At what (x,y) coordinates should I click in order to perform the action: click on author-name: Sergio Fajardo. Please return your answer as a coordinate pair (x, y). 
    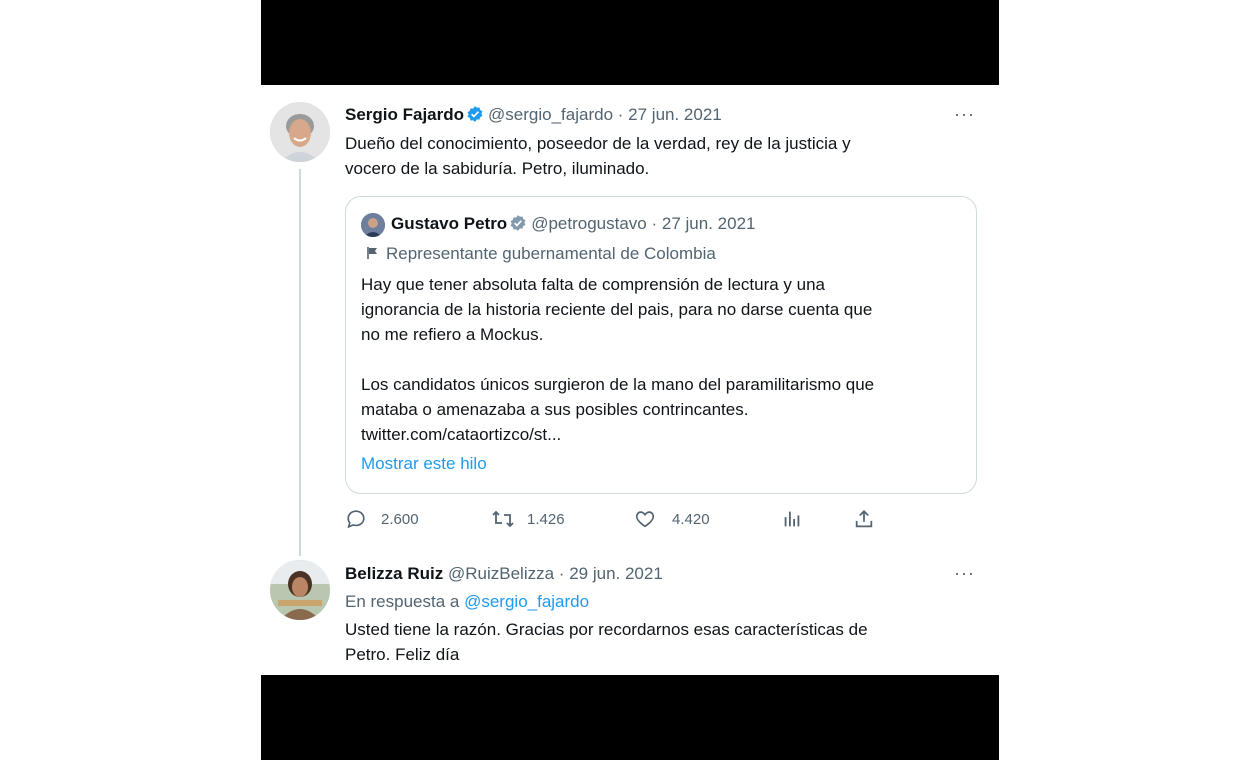
    Looking at the image, I should click on (404, 114).